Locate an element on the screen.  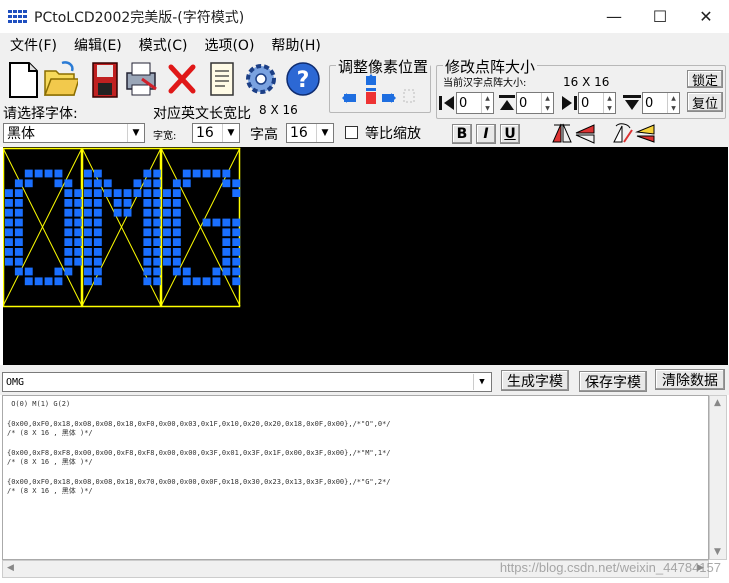
new-icon is located at coordinates (22, 79).